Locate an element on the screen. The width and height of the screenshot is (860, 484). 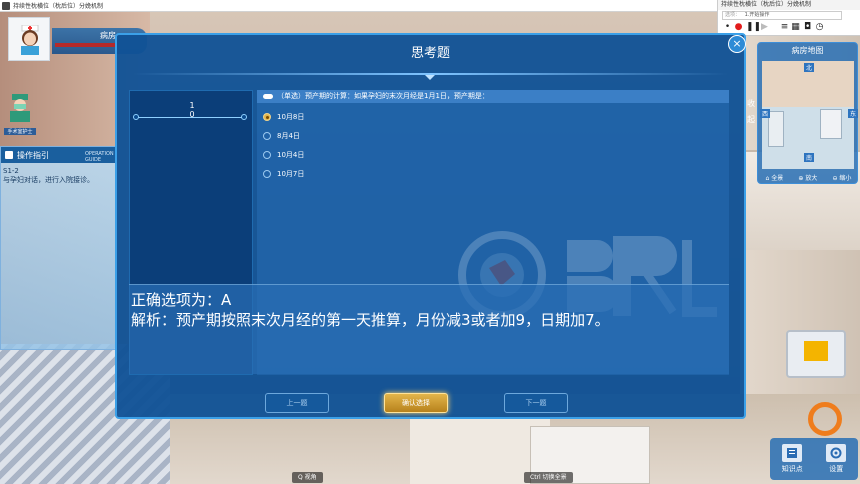
map-door is located at coordinates (776, 129).